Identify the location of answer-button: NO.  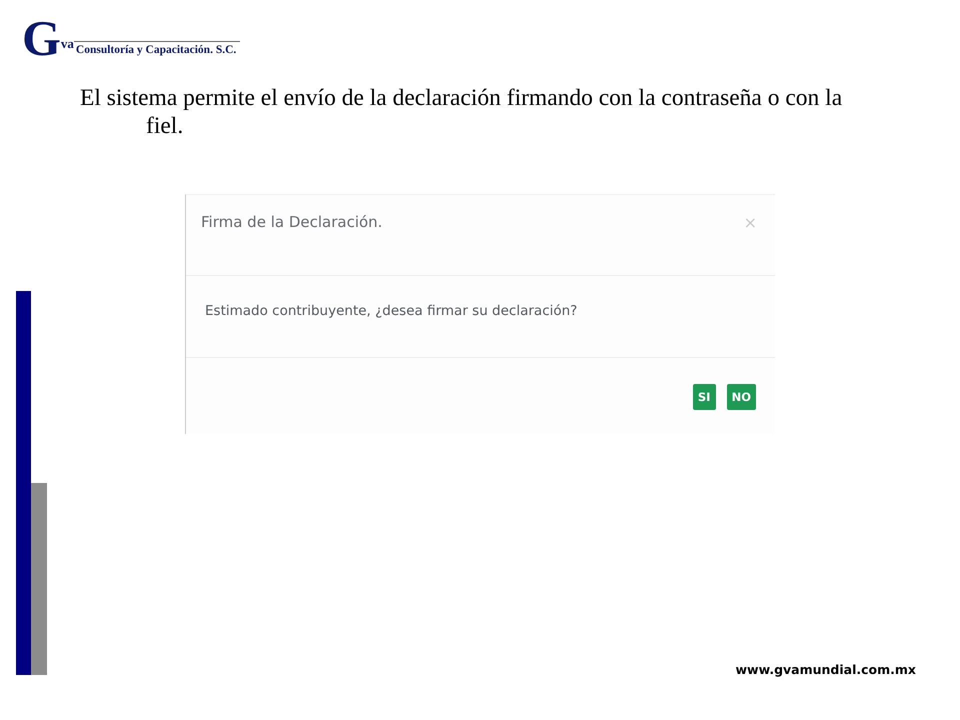
(741, 397).